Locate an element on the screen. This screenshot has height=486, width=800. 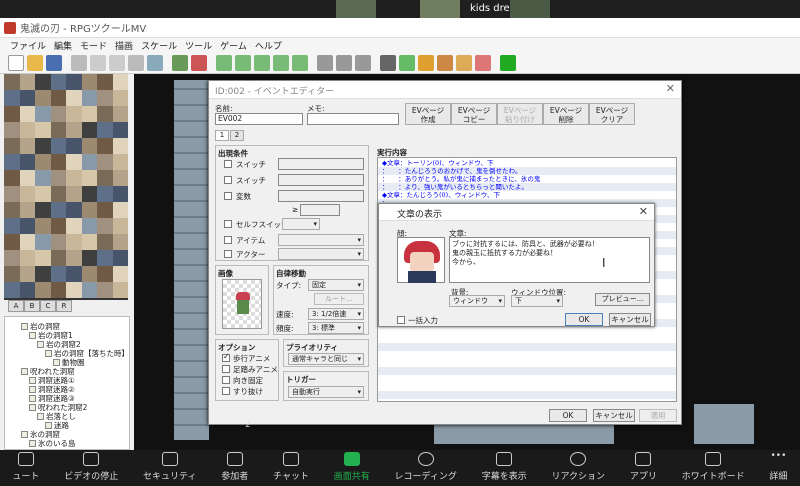
resource-manager-icon is located at coordinates (464, 62).